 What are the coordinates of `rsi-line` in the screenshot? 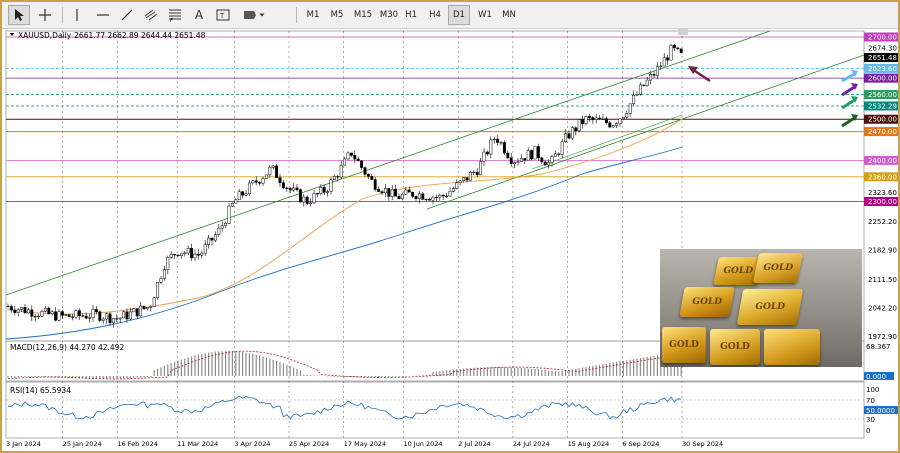 It's located at (344, 407).